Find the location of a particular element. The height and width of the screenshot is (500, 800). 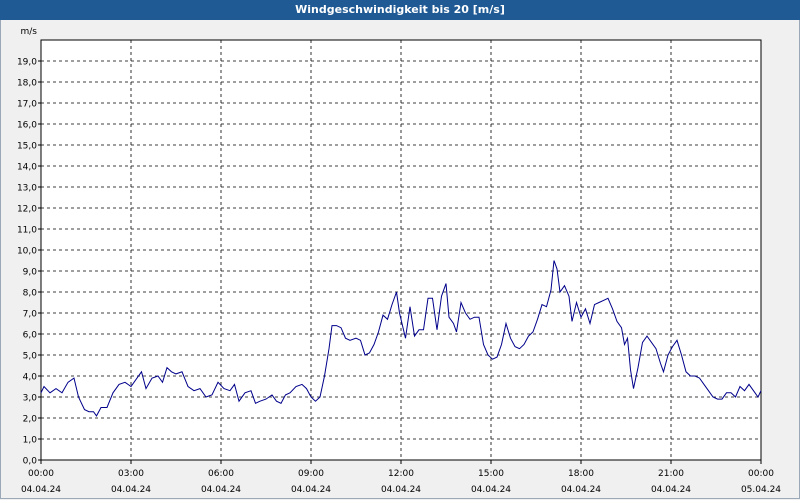

x-tick-label-time: 18:00 is located at coordinates (581, 474).